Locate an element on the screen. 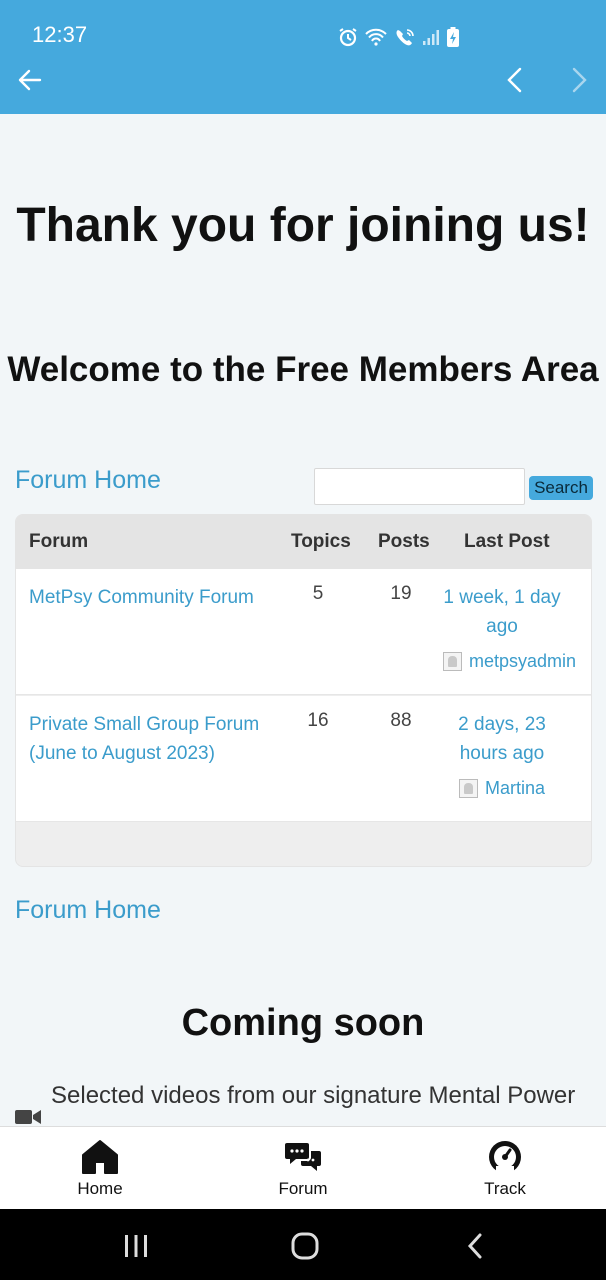 The width and height of the screenshot is (606, 1280). last-post-link: 1 week, 1 day ago is located at coordinates (502, 612).